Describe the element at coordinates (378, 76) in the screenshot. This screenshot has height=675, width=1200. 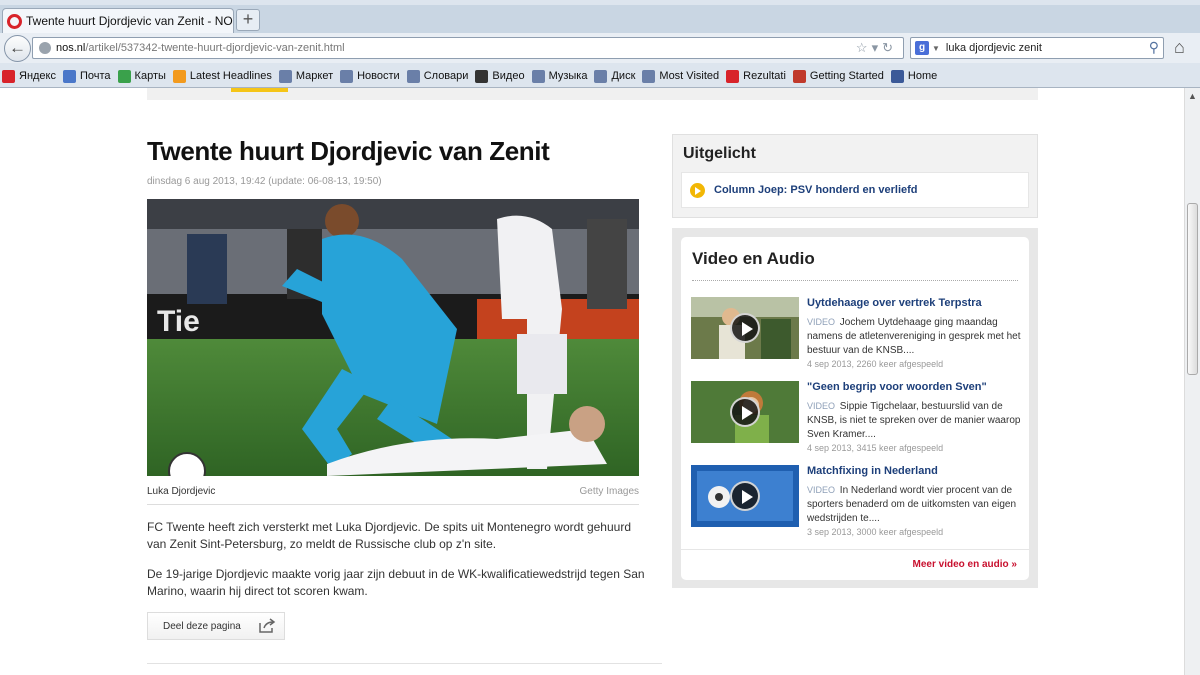
I see `bookmark-label: Новости` at that location.